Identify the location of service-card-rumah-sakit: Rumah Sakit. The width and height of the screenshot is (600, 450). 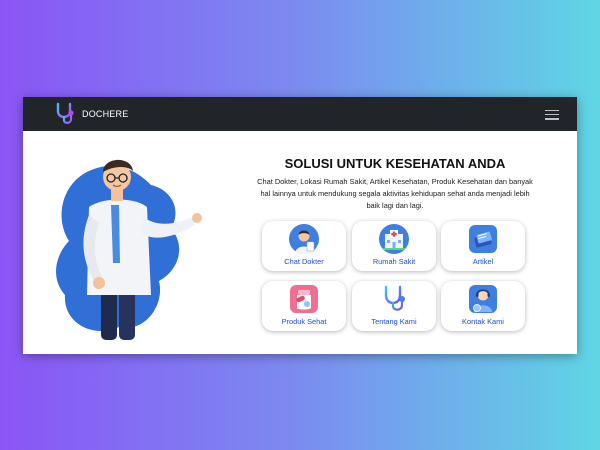
(394, 246).